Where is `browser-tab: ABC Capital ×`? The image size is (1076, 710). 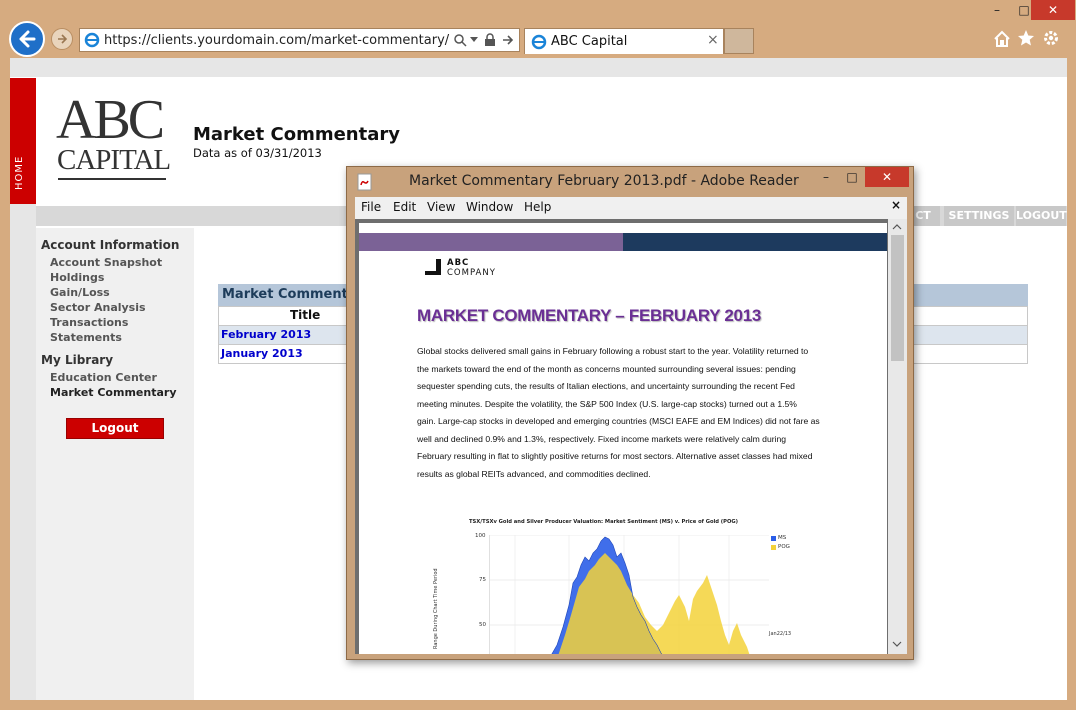
browser-tab: ABC Capital × is located at coordinates (624, 41).